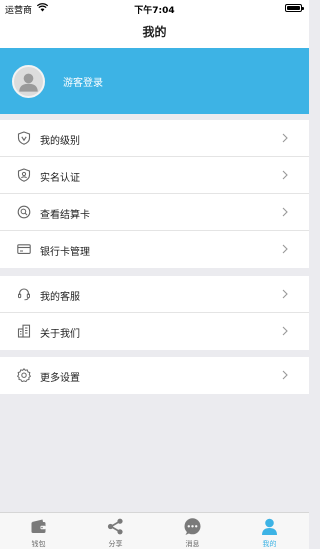 The height and width of the screenshot is (549, 320). What do you see at coordinates (60, 178) in the screenshot?
I see `menu-item-label: 实名认证` at bounding box center [60, 178].